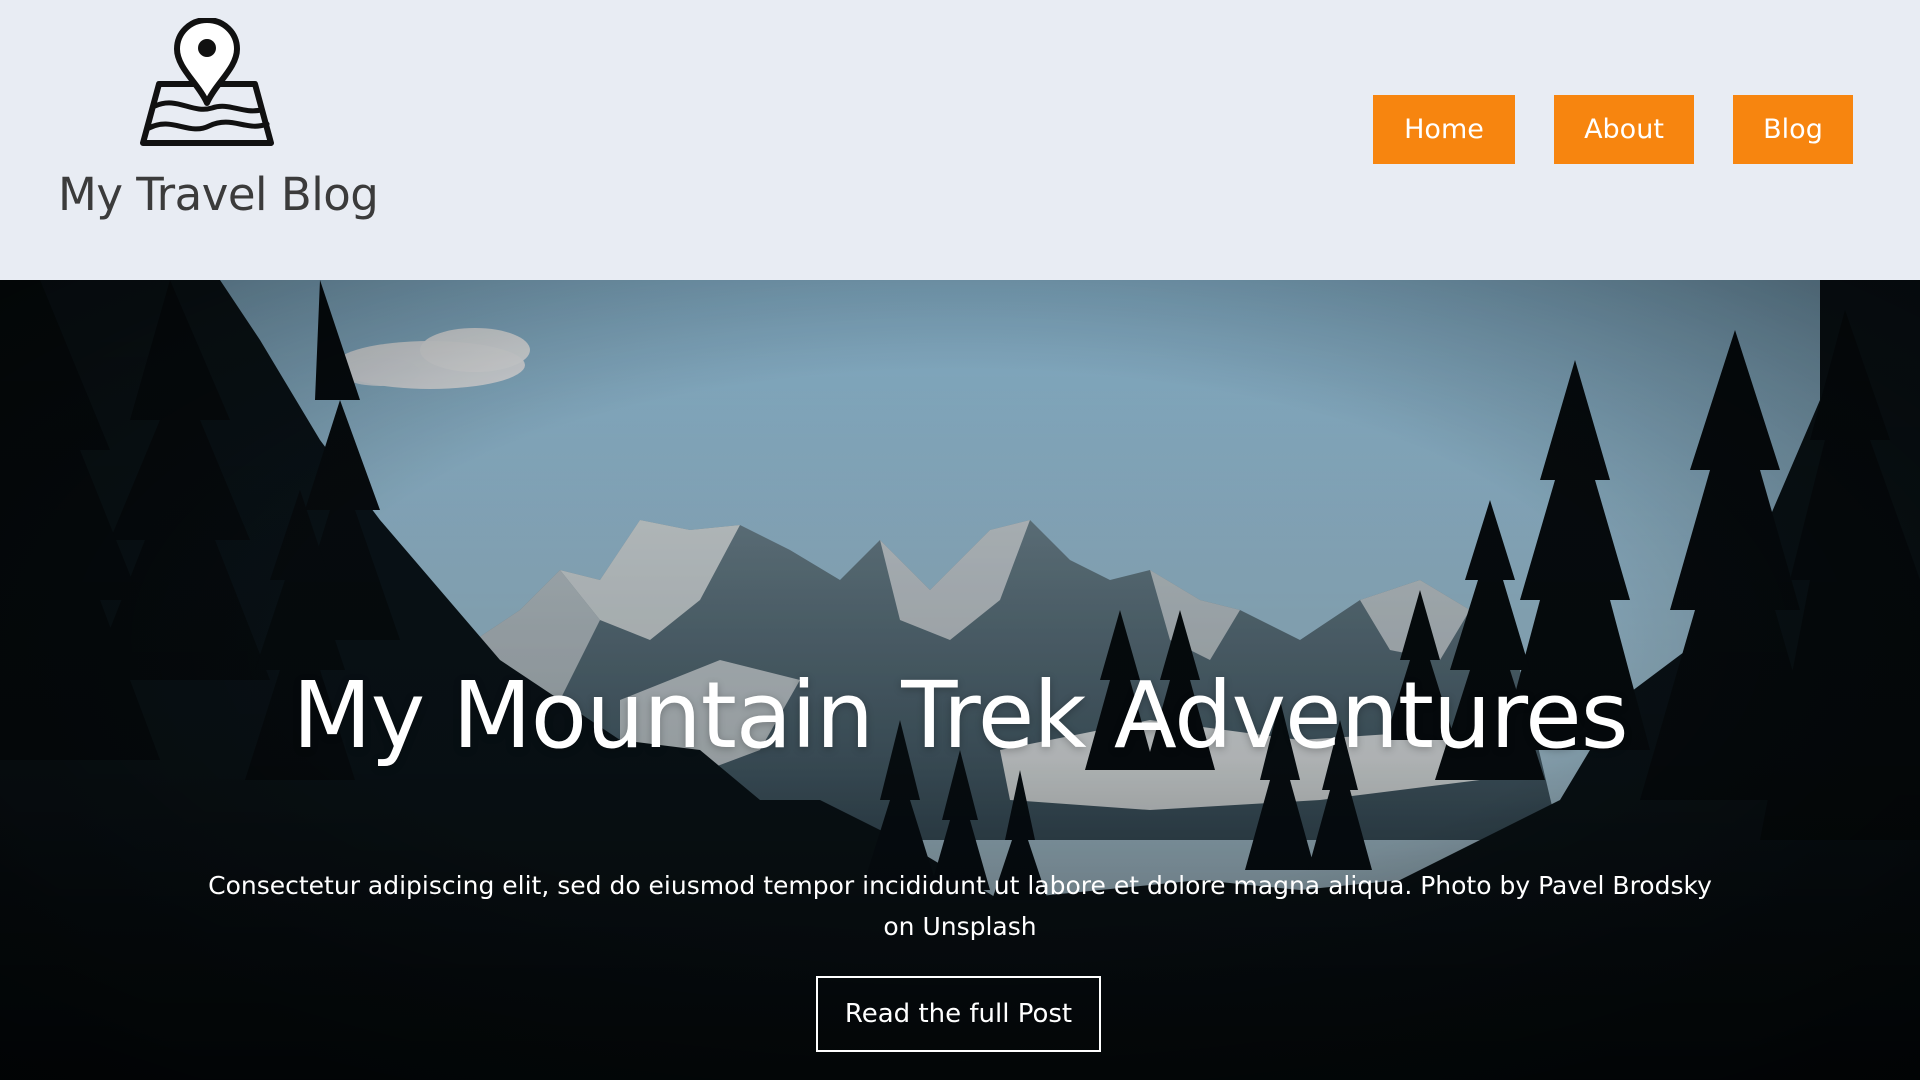 The height and width of the screenshot is (1080, 1920). I want to click on nav-about-button: About, so click(1624, 129).